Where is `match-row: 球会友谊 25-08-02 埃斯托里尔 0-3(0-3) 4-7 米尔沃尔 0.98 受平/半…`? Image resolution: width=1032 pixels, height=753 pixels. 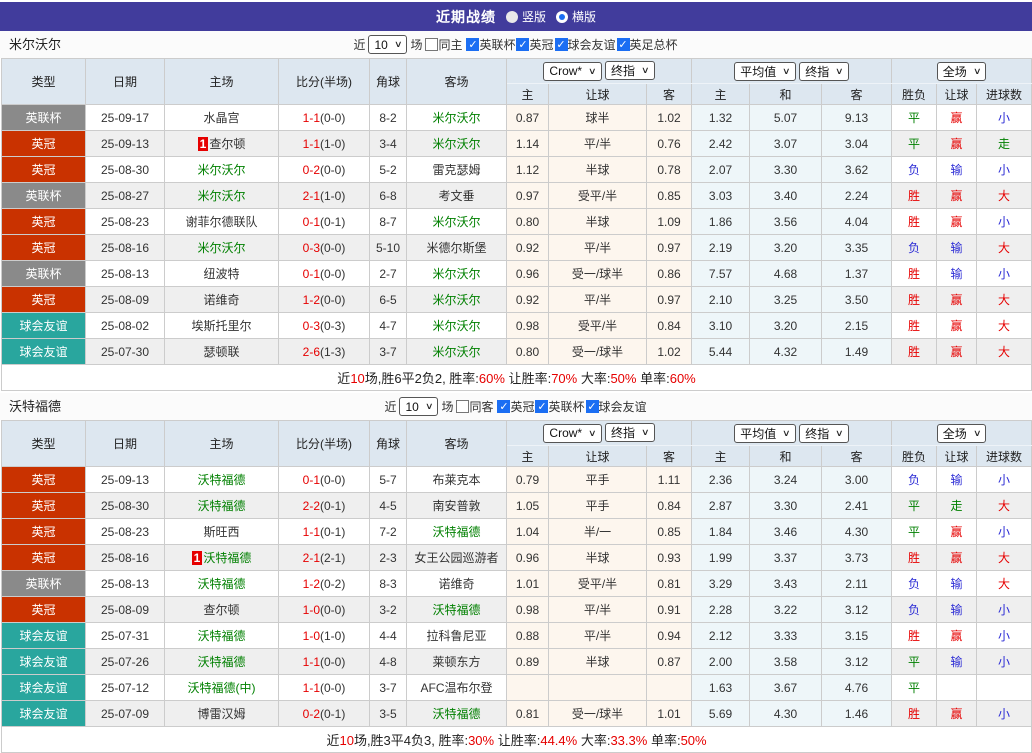 match-row: 球会友谊 25-08-02 埃斯托里尔 0-3(0-3) 4-7 米尔沃尔 0.98 受平/半… is located at coordinates (516, 325).